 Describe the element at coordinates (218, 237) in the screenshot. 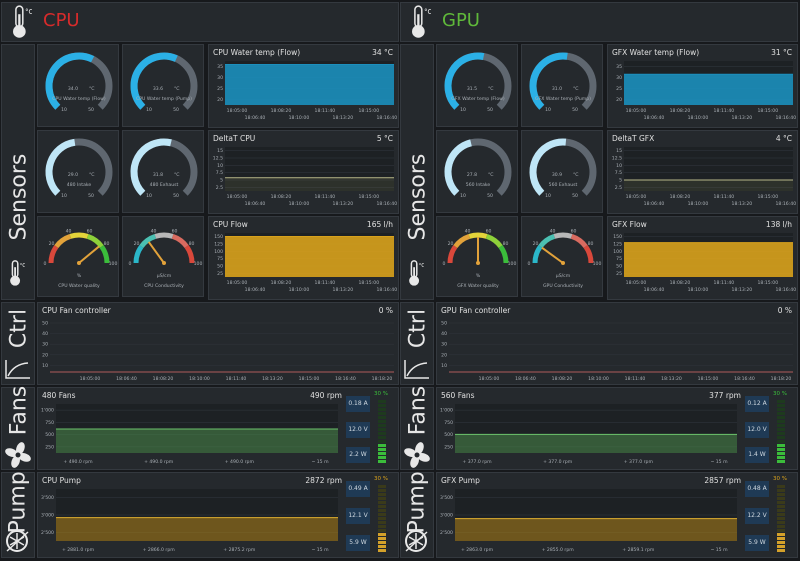

I see `y-tick: 150` at that location.